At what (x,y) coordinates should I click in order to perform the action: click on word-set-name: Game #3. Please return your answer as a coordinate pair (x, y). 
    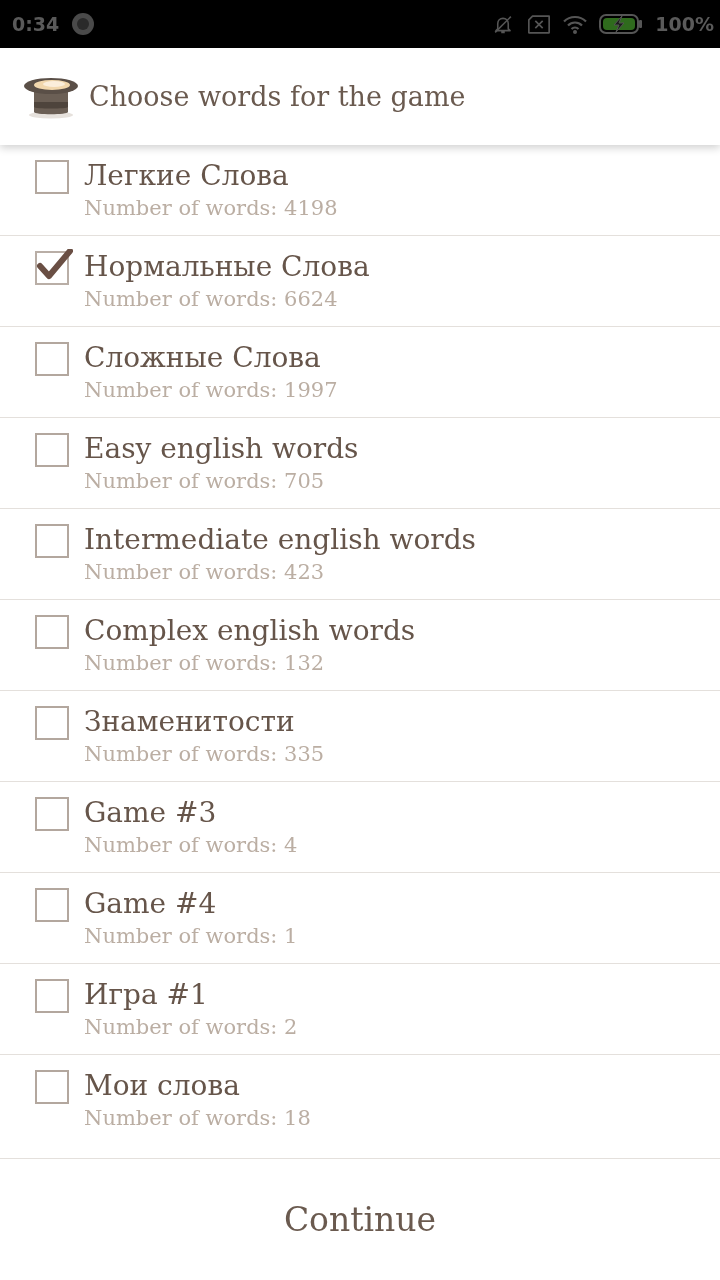
    Looking at the image, I should click on (151, 813).